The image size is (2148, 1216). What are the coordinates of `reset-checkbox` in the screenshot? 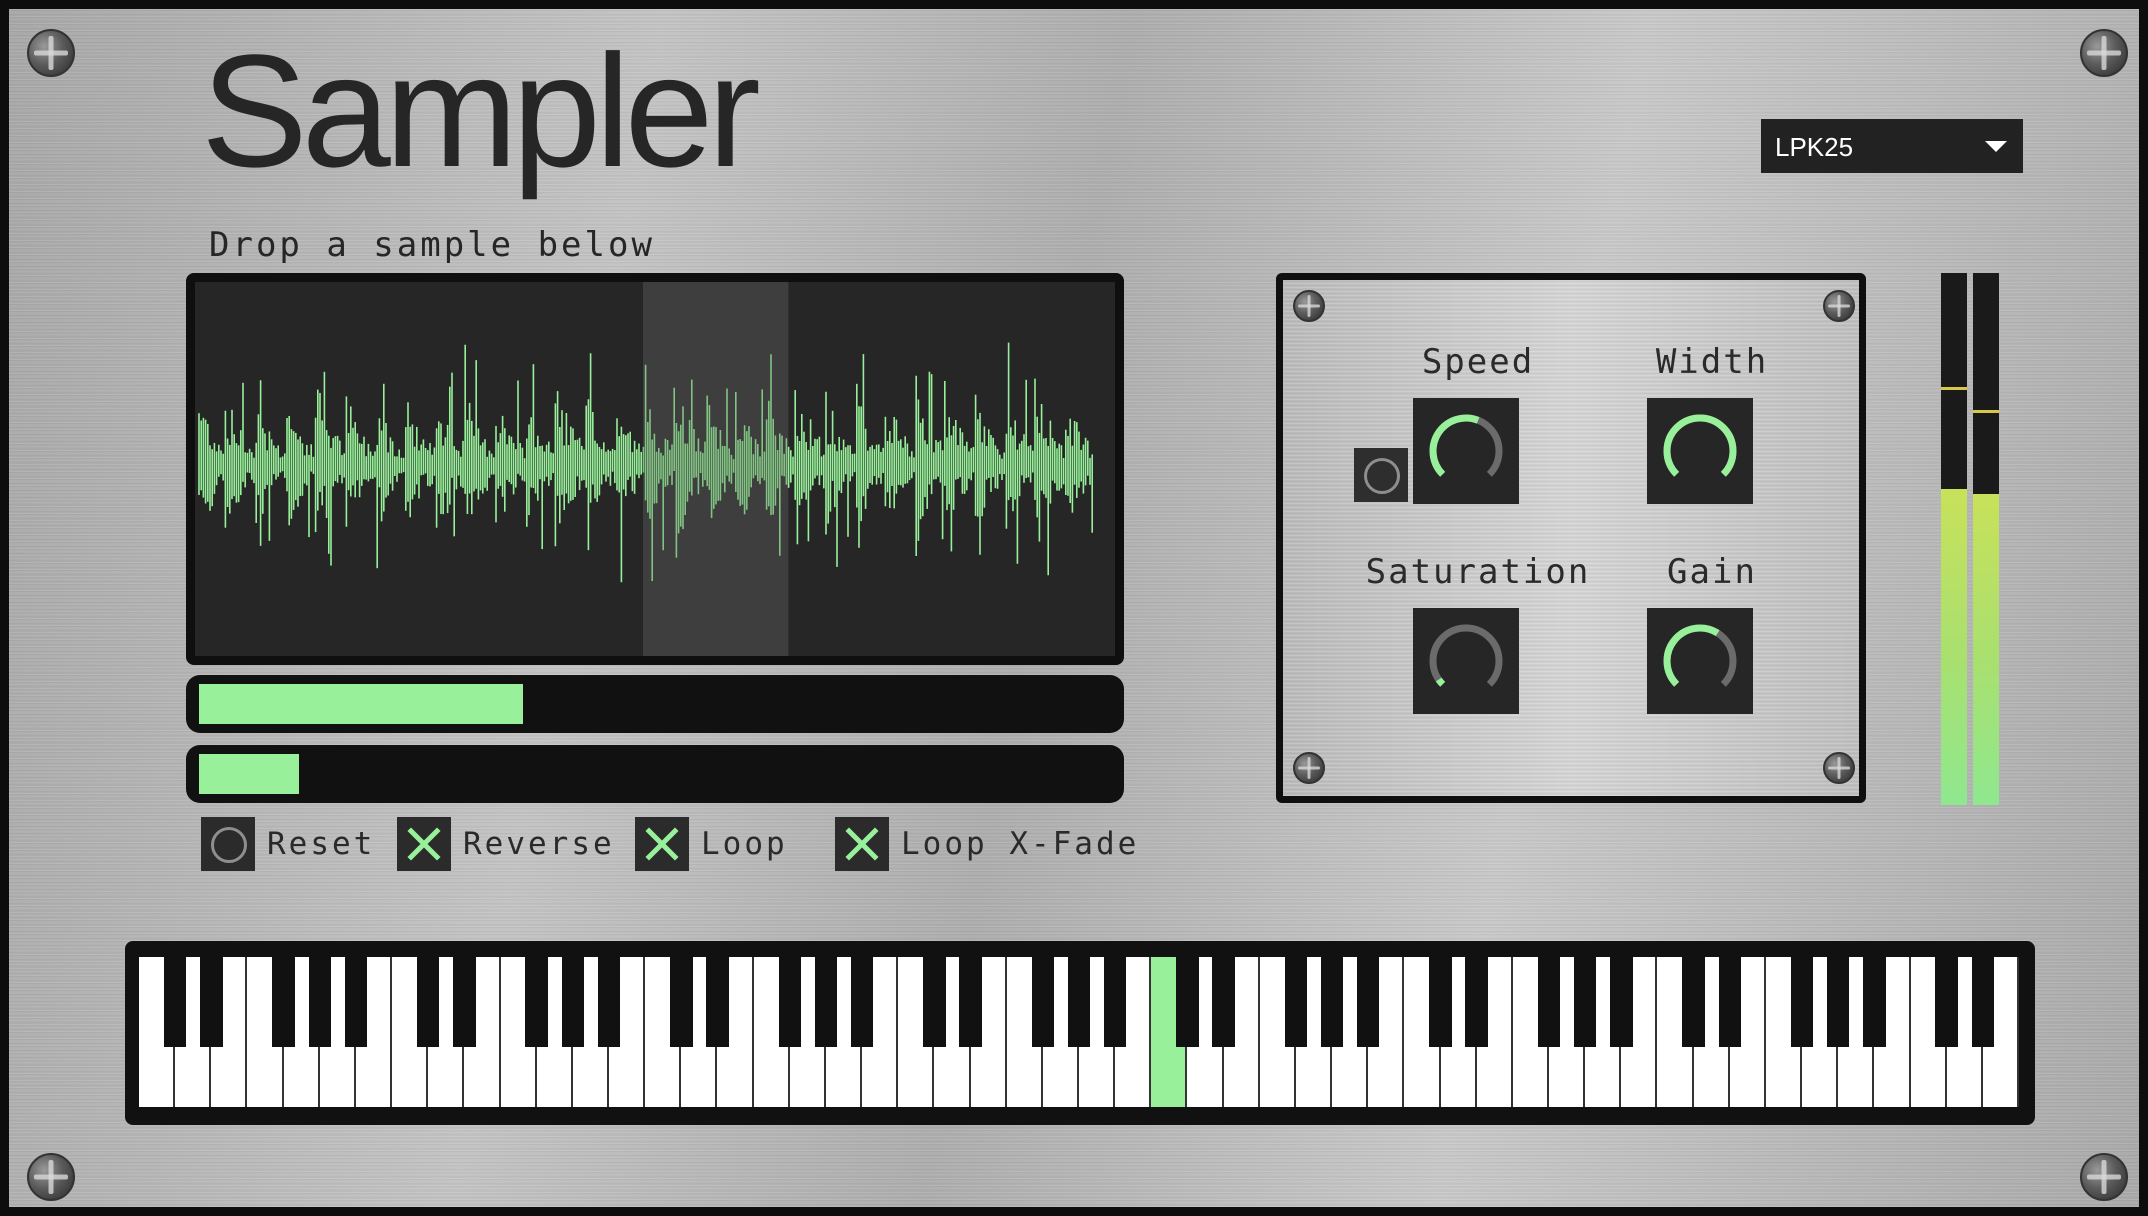 It's located at (228, 844).